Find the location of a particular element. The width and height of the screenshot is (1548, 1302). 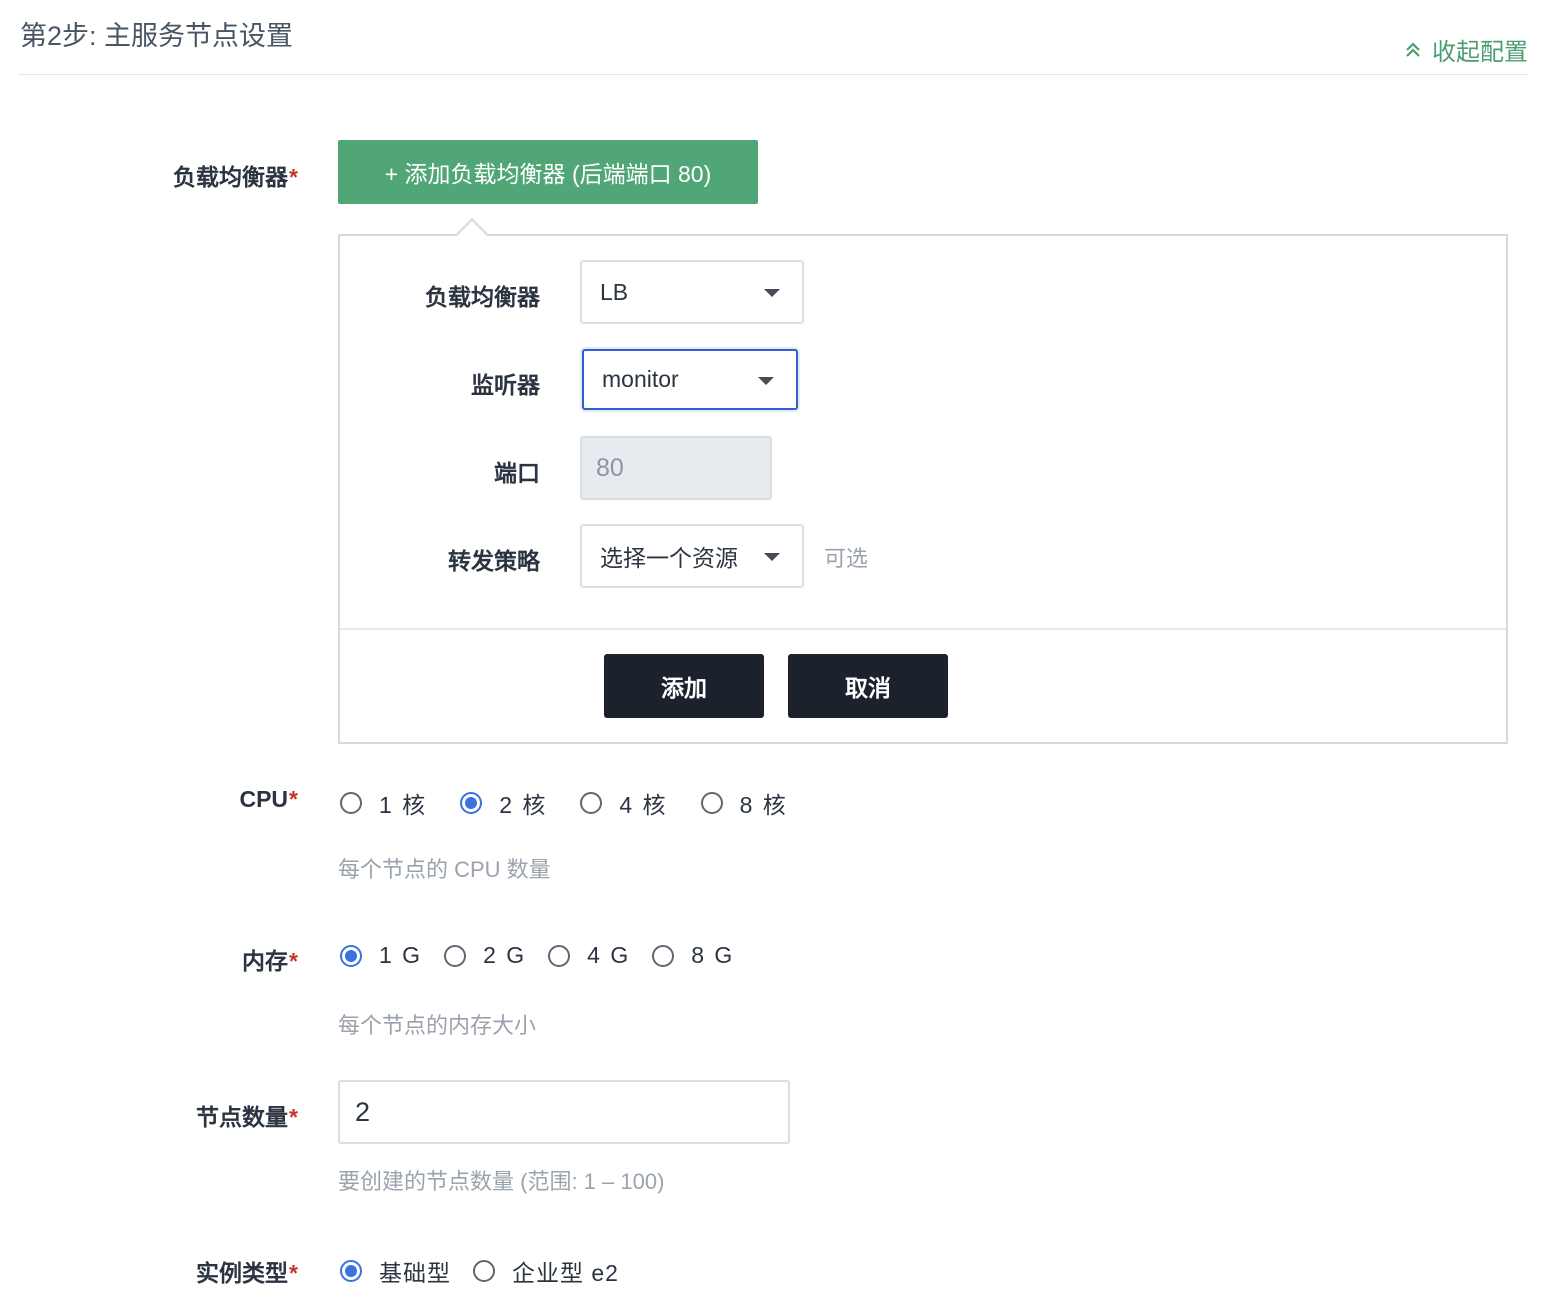

lb-field-label: 负载均衡器* is located at coordinates (235, 175).